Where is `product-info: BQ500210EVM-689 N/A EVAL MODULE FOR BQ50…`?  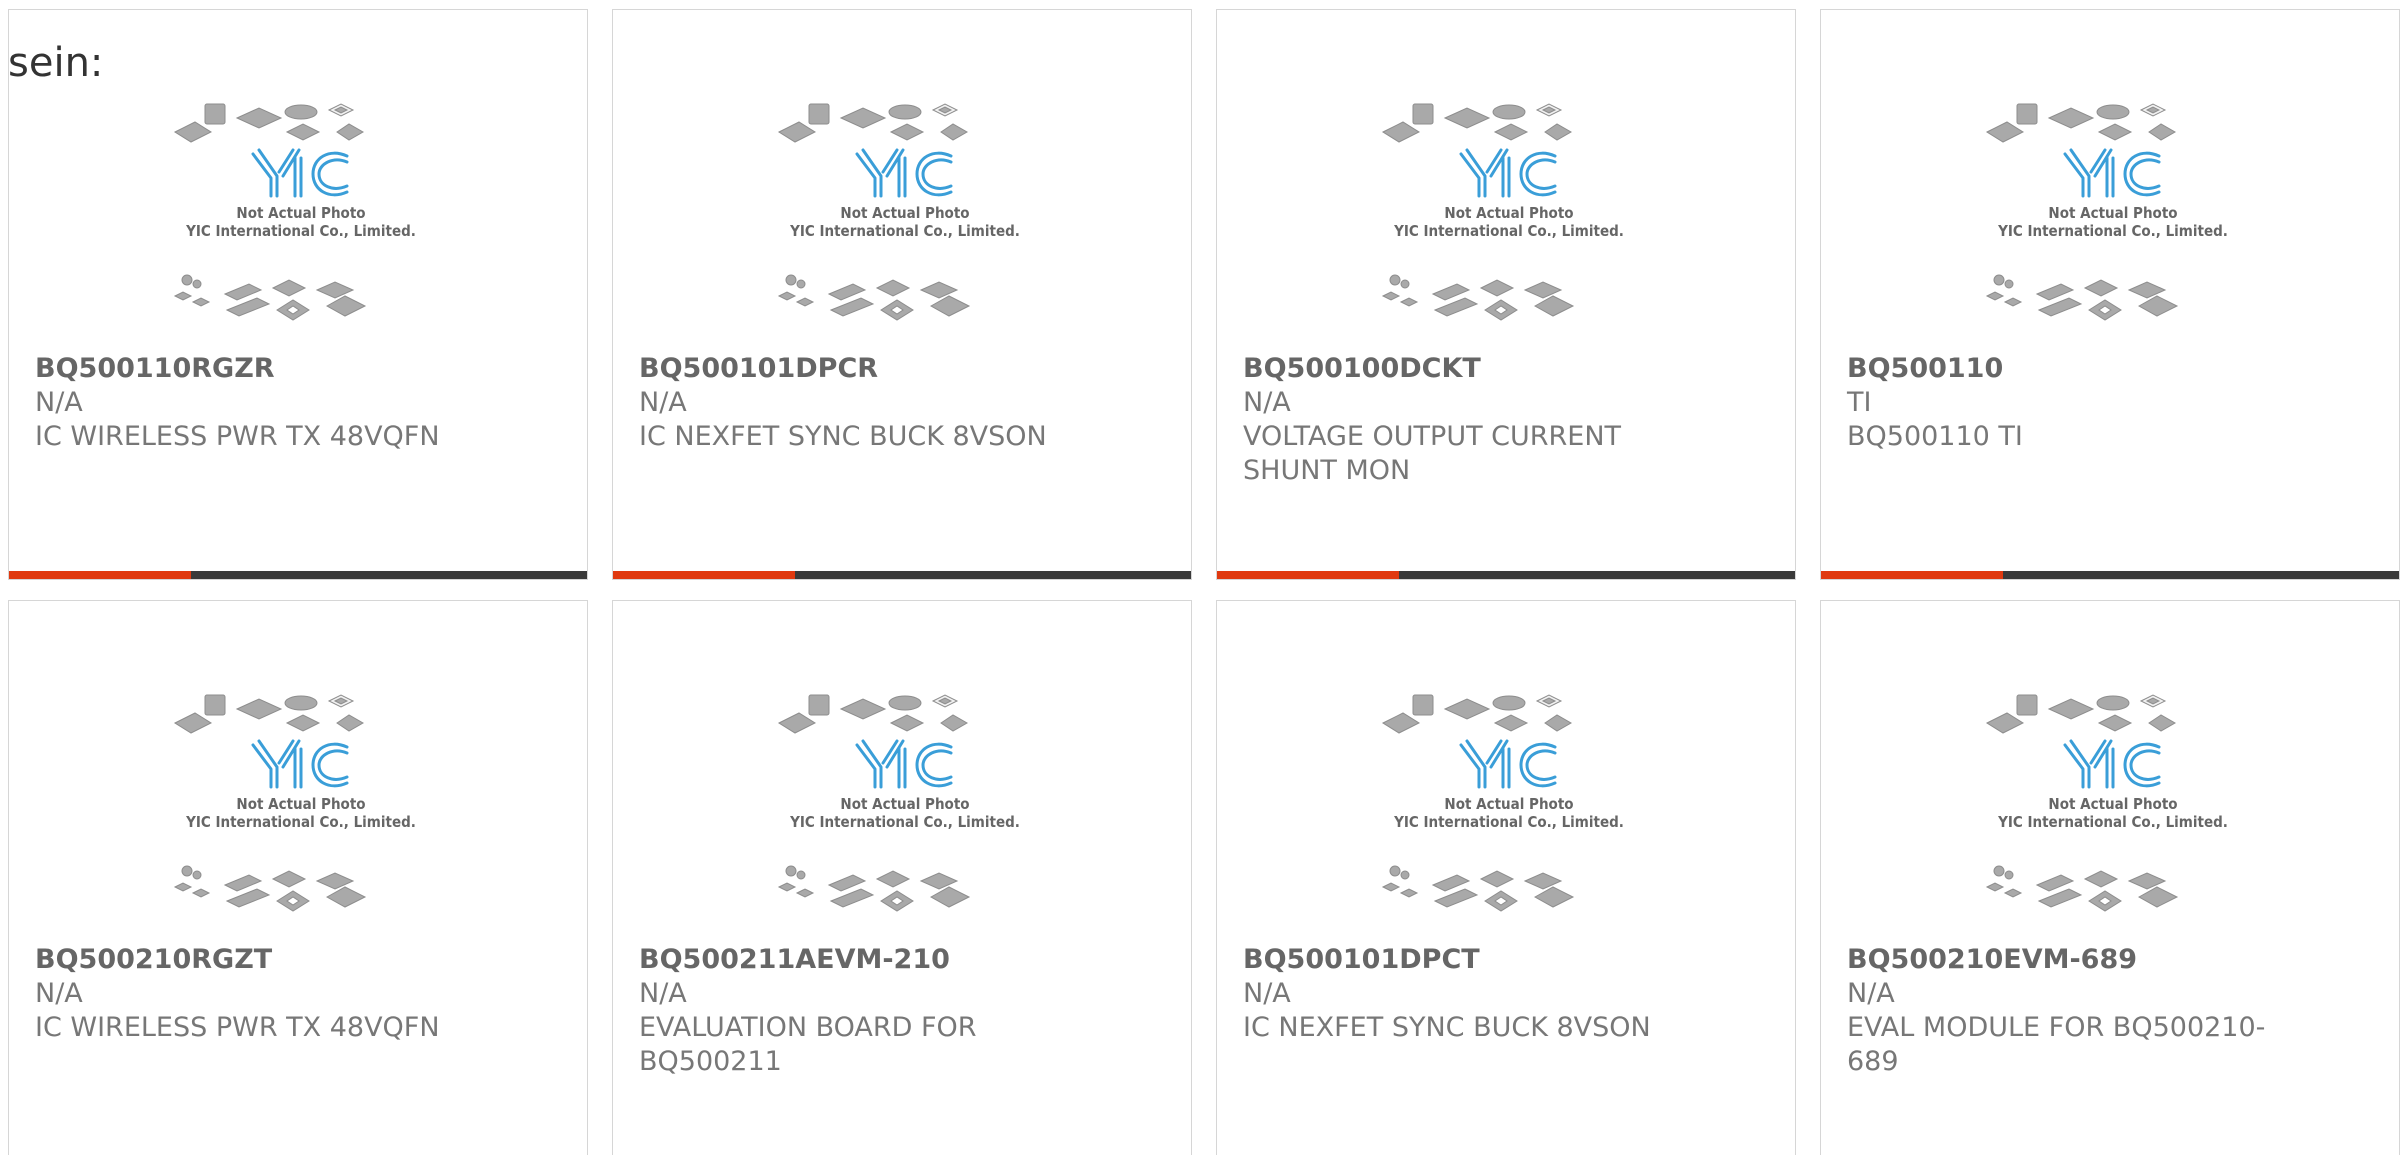
product-info: BQ500210EVM-689 N/A EVAL MODULE FOR BQ50… is located at coordinates (2107, 1011).